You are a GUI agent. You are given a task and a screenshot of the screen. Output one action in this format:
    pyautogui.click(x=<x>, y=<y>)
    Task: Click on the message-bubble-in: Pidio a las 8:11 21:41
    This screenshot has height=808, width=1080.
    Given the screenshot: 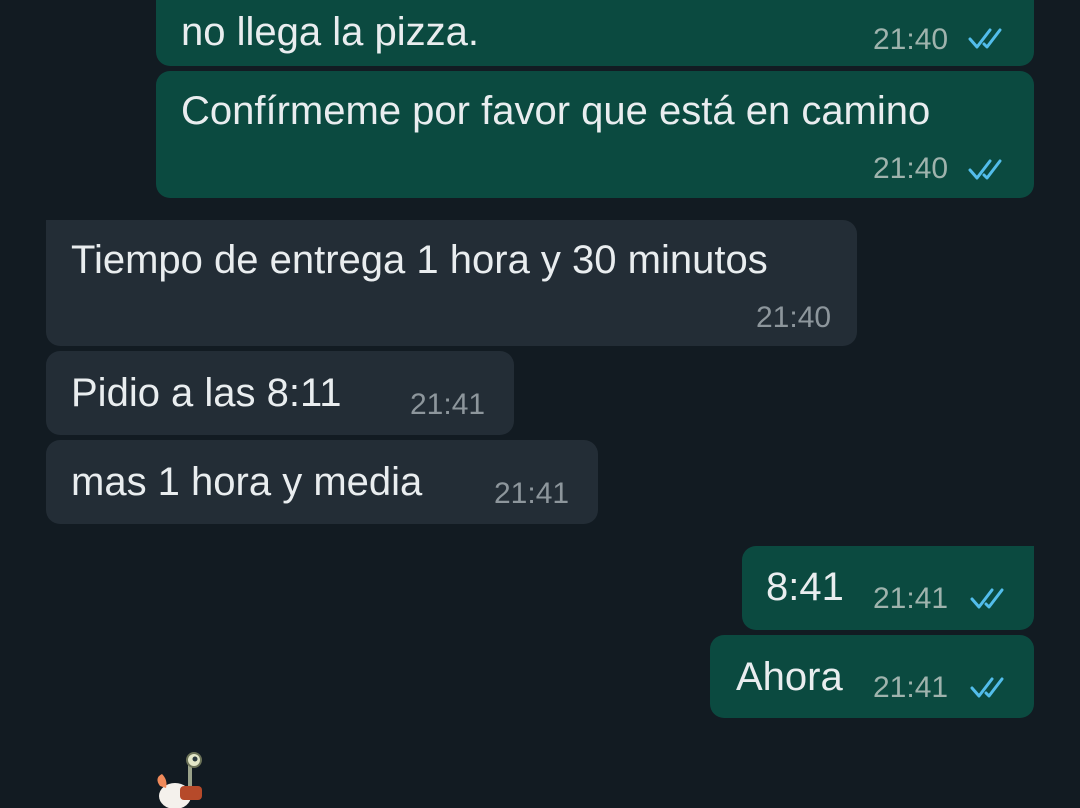 What is the action you would take?
    pyautogui.click(x=280, y=393)
    